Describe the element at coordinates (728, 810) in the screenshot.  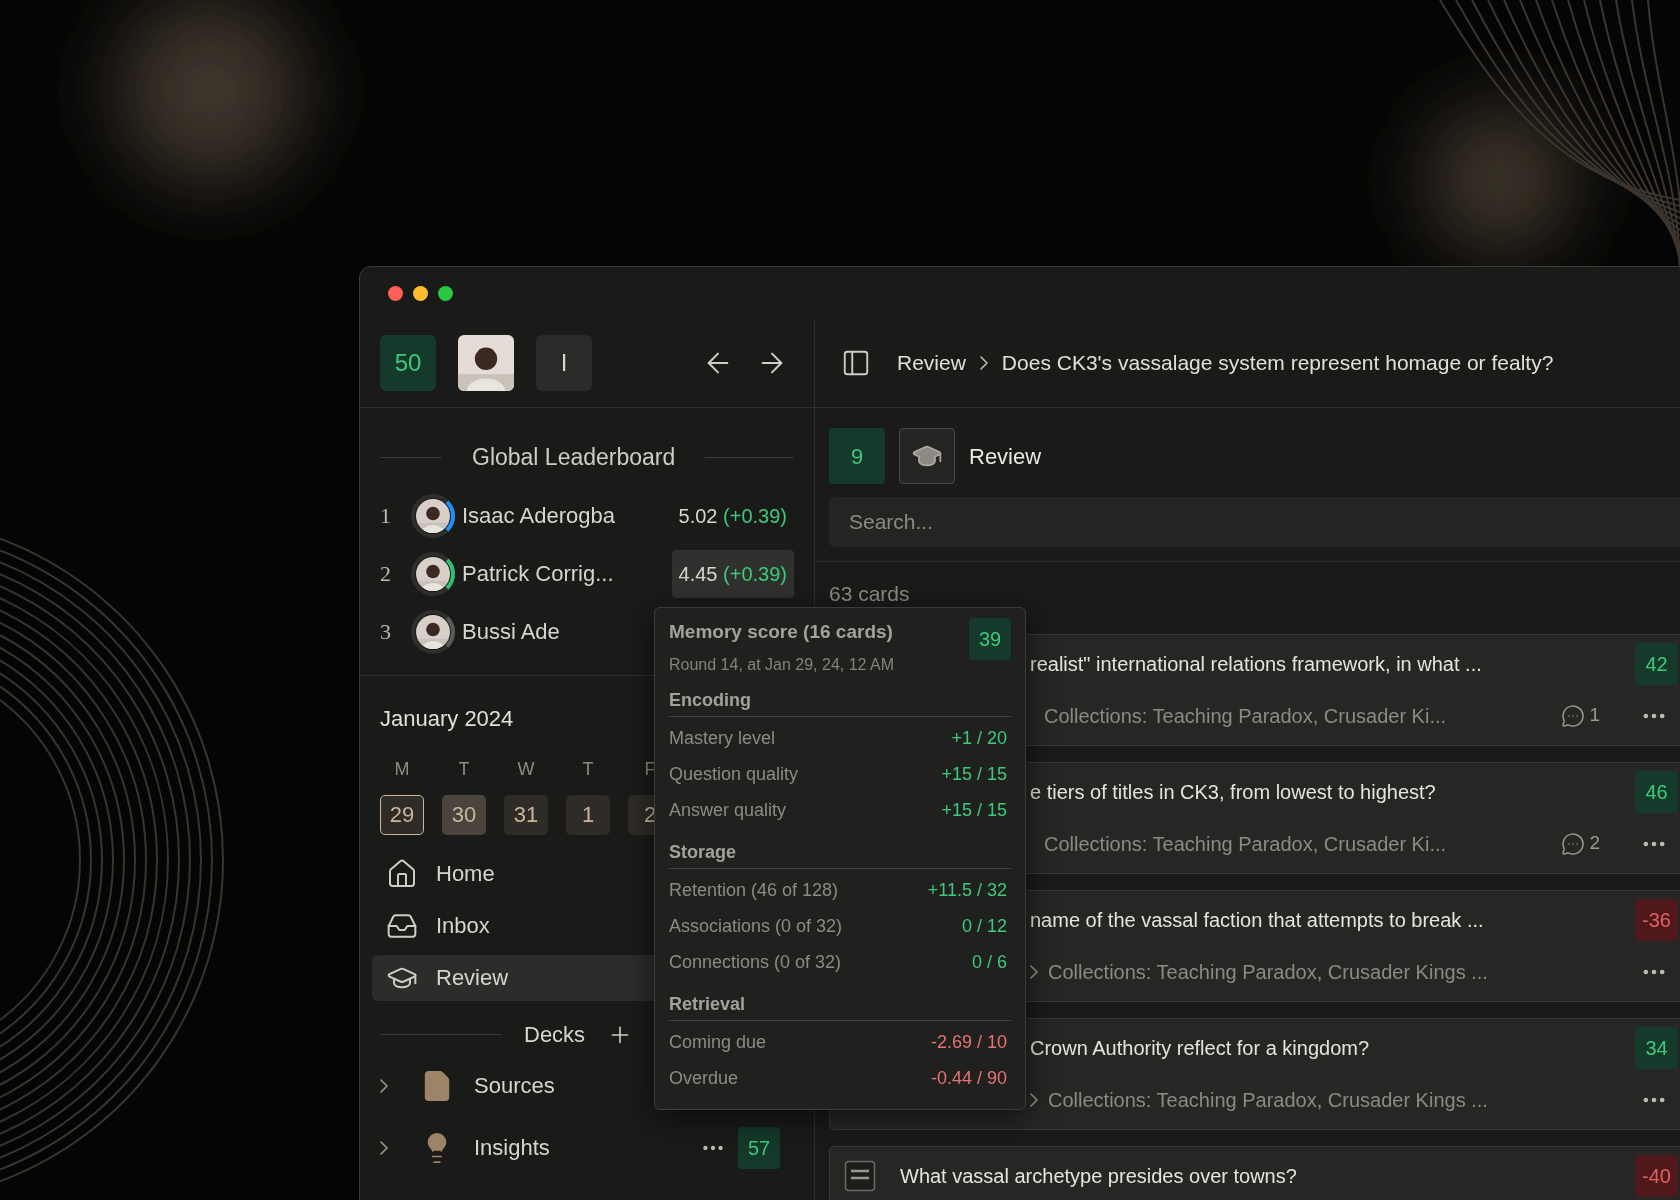
I see `tooltip-row-label: Answer quality` at that location.